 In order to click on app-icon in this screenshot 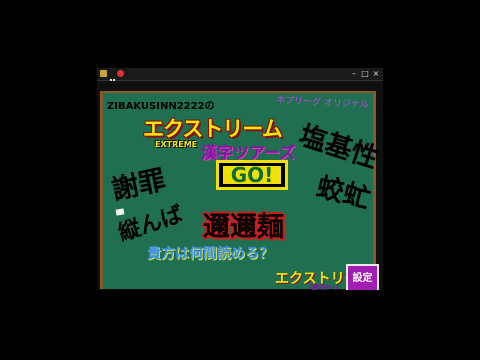, I will do `click(103, 73)`.